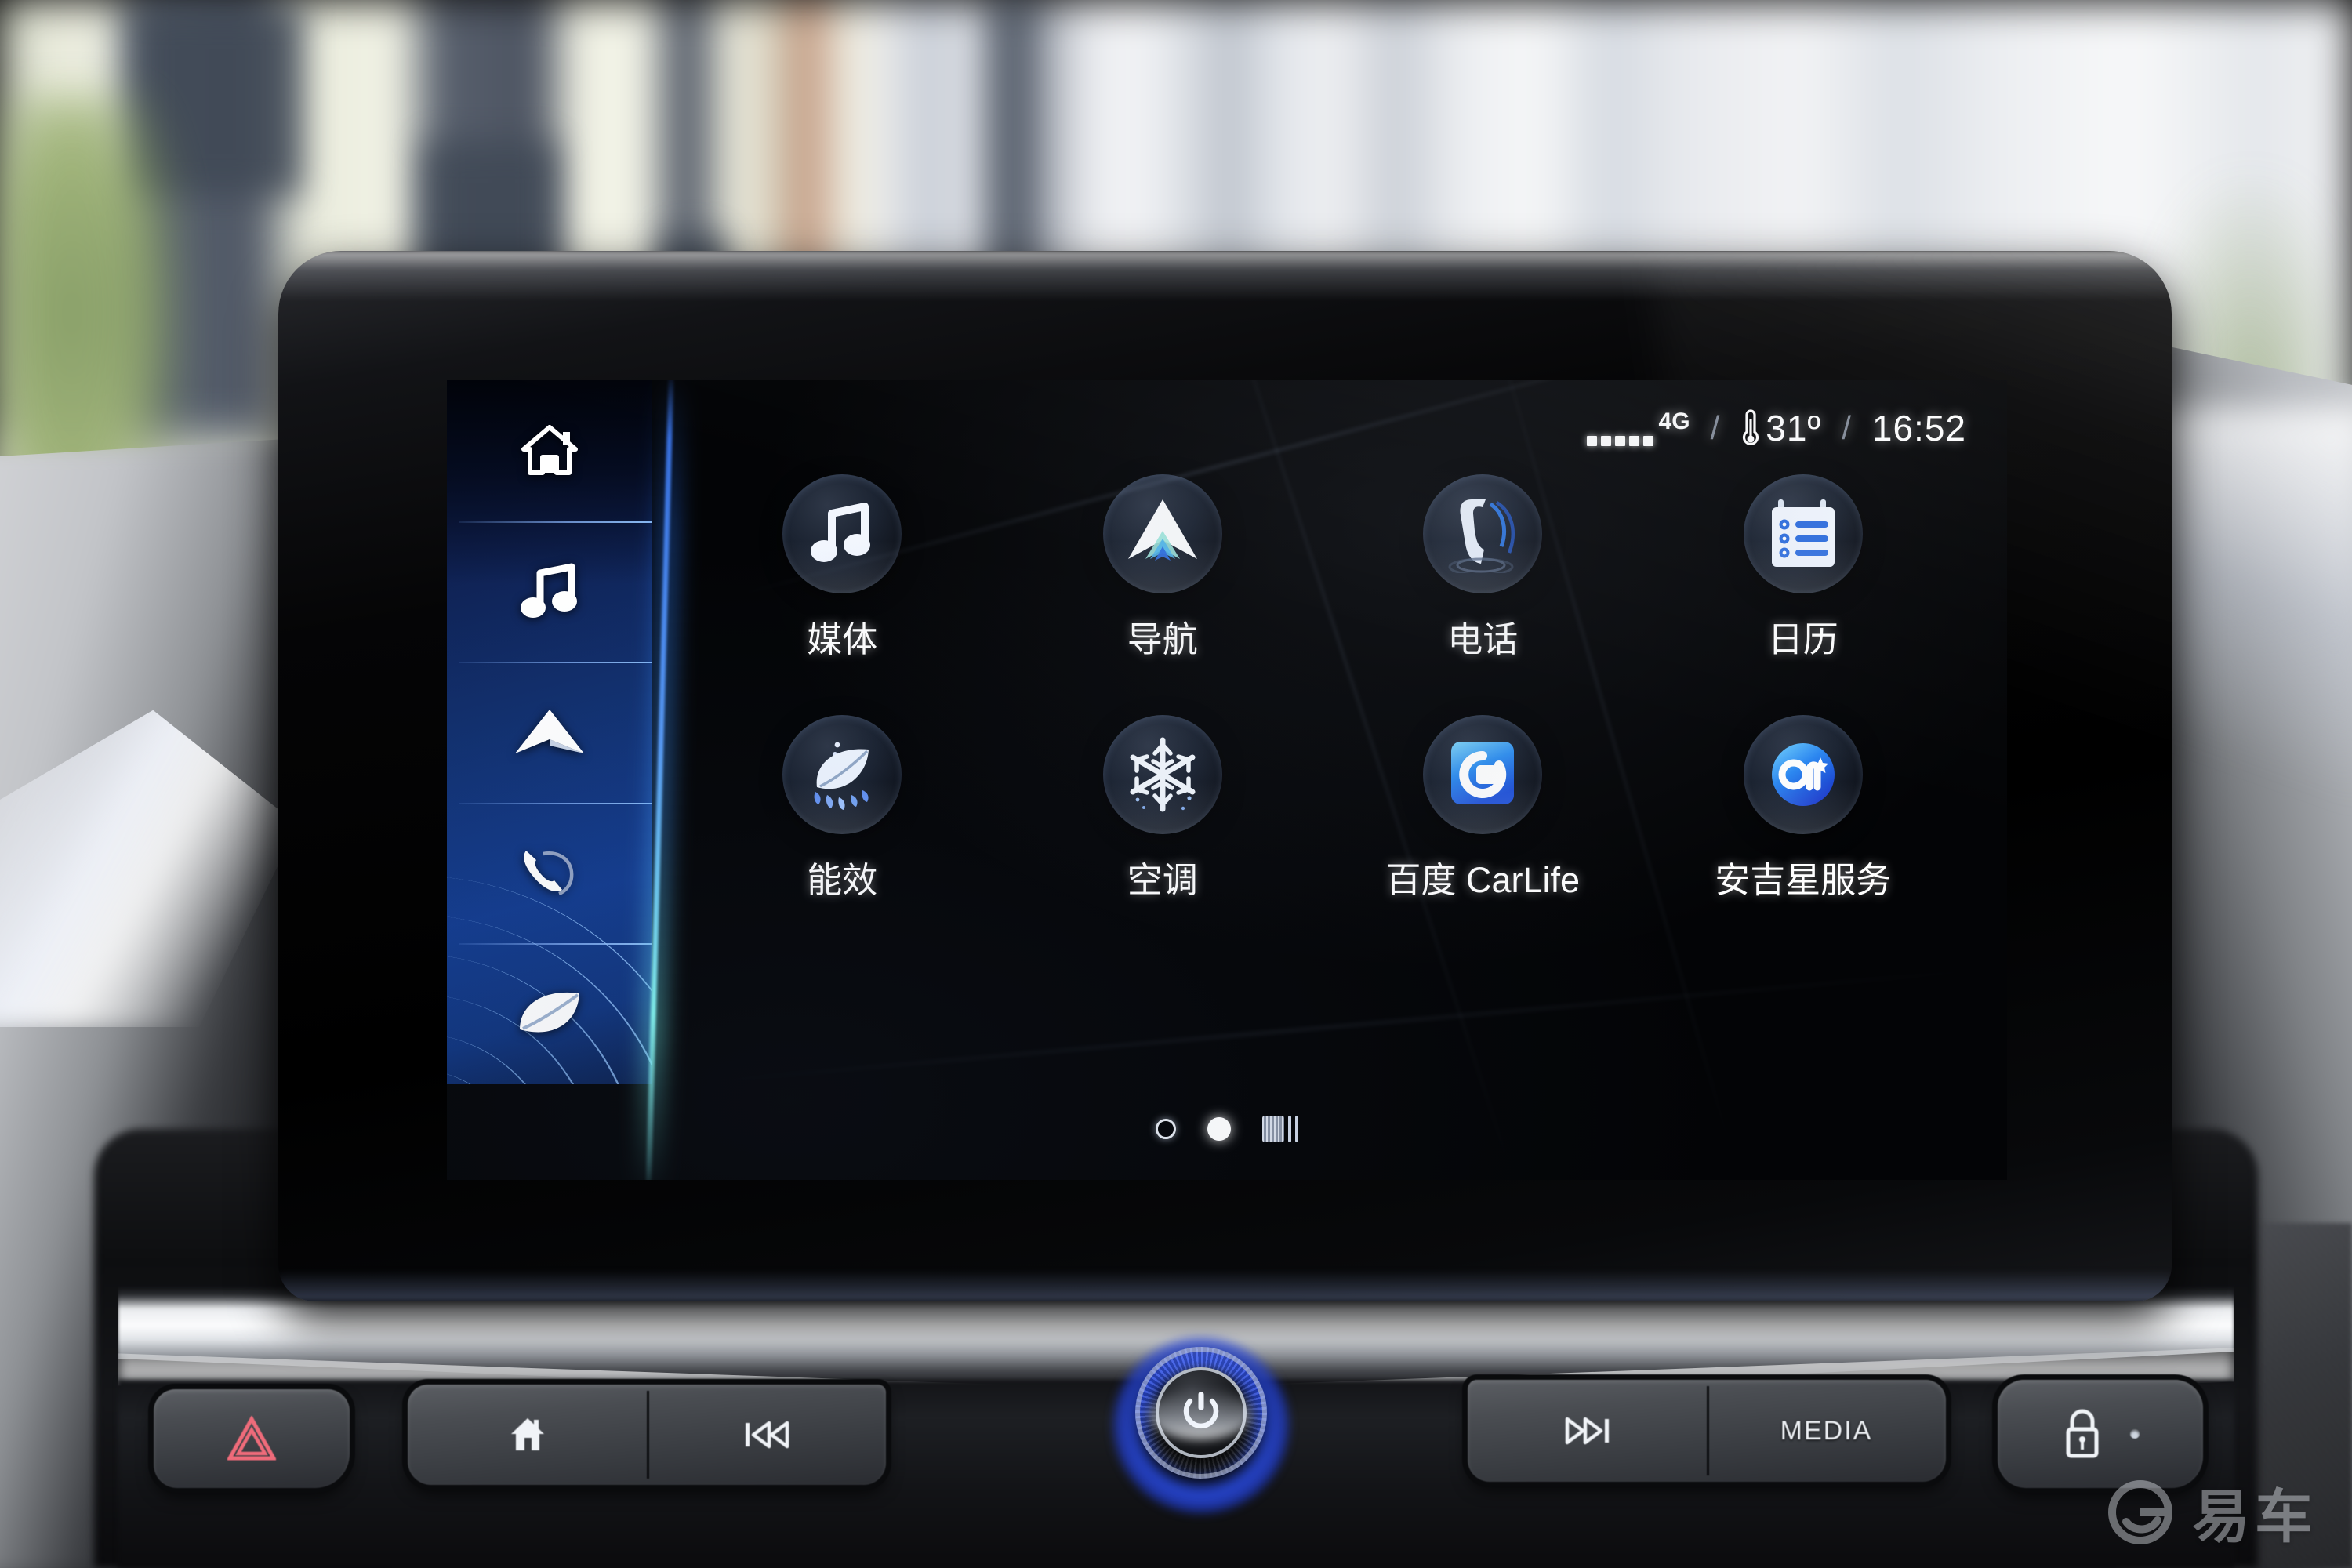 The image size is (2352, 1568). I want to click on clock-time: 16:52, so click(1918, 428).